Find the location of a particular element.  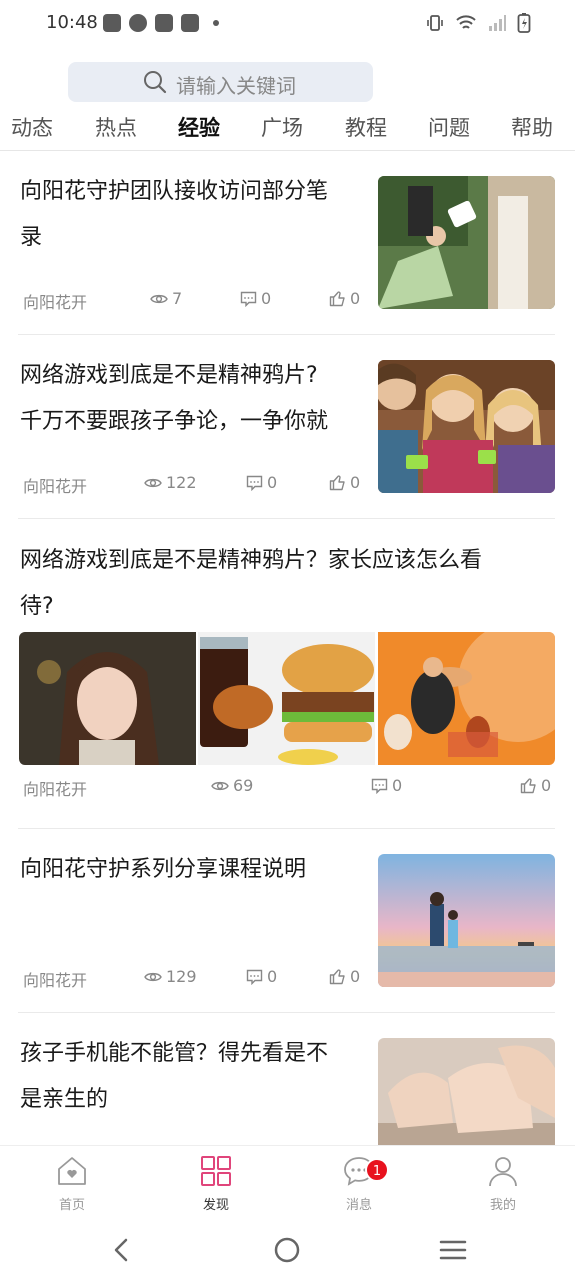

interview-photo is located at coordinates (466, 242).